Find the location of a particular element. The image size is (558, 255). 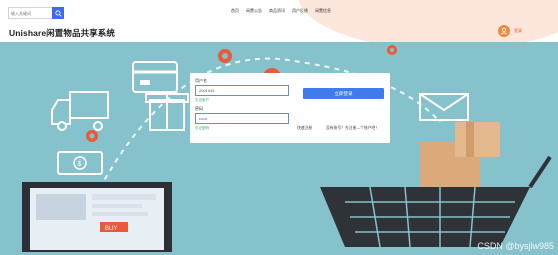

search-bar is located at coordinates (36, 13).